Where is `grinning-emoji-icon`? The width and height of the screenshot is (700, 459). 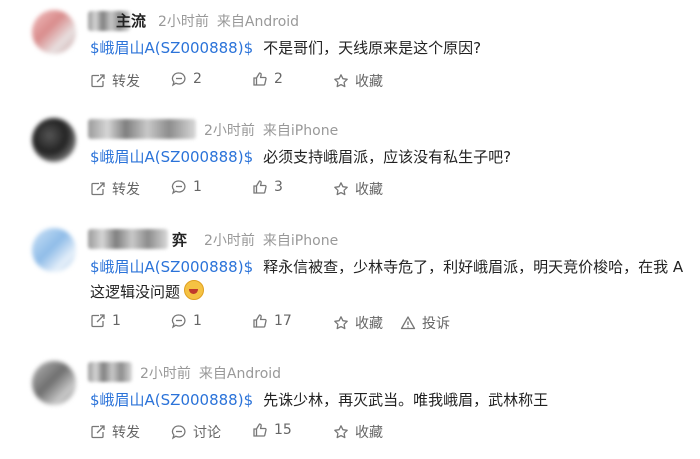
grinning-emoji-icon is located at coordinates (194, 290).